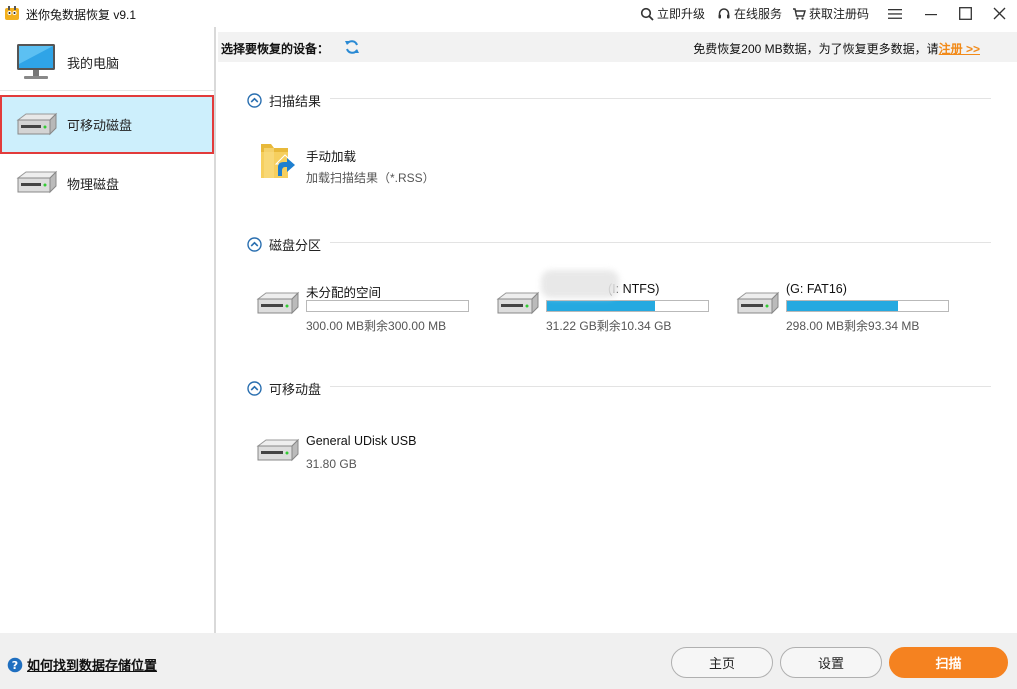 The height and width of the screenshot is (689, 1017). What do you see at coordinates (370, 178) in the screenshot?
I see `manual-load-subtitle: 加载扫描结果（*.RSS）` at bounding box center [370, 178].